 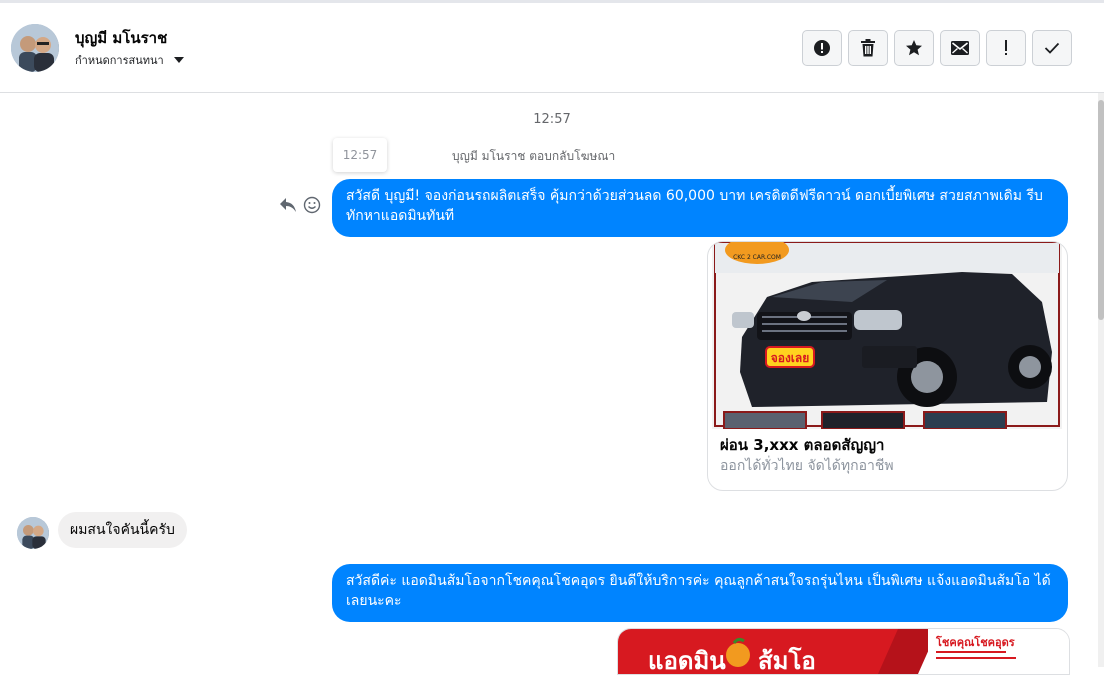 I want to click on check-icon, so click(x=1052, y=48).